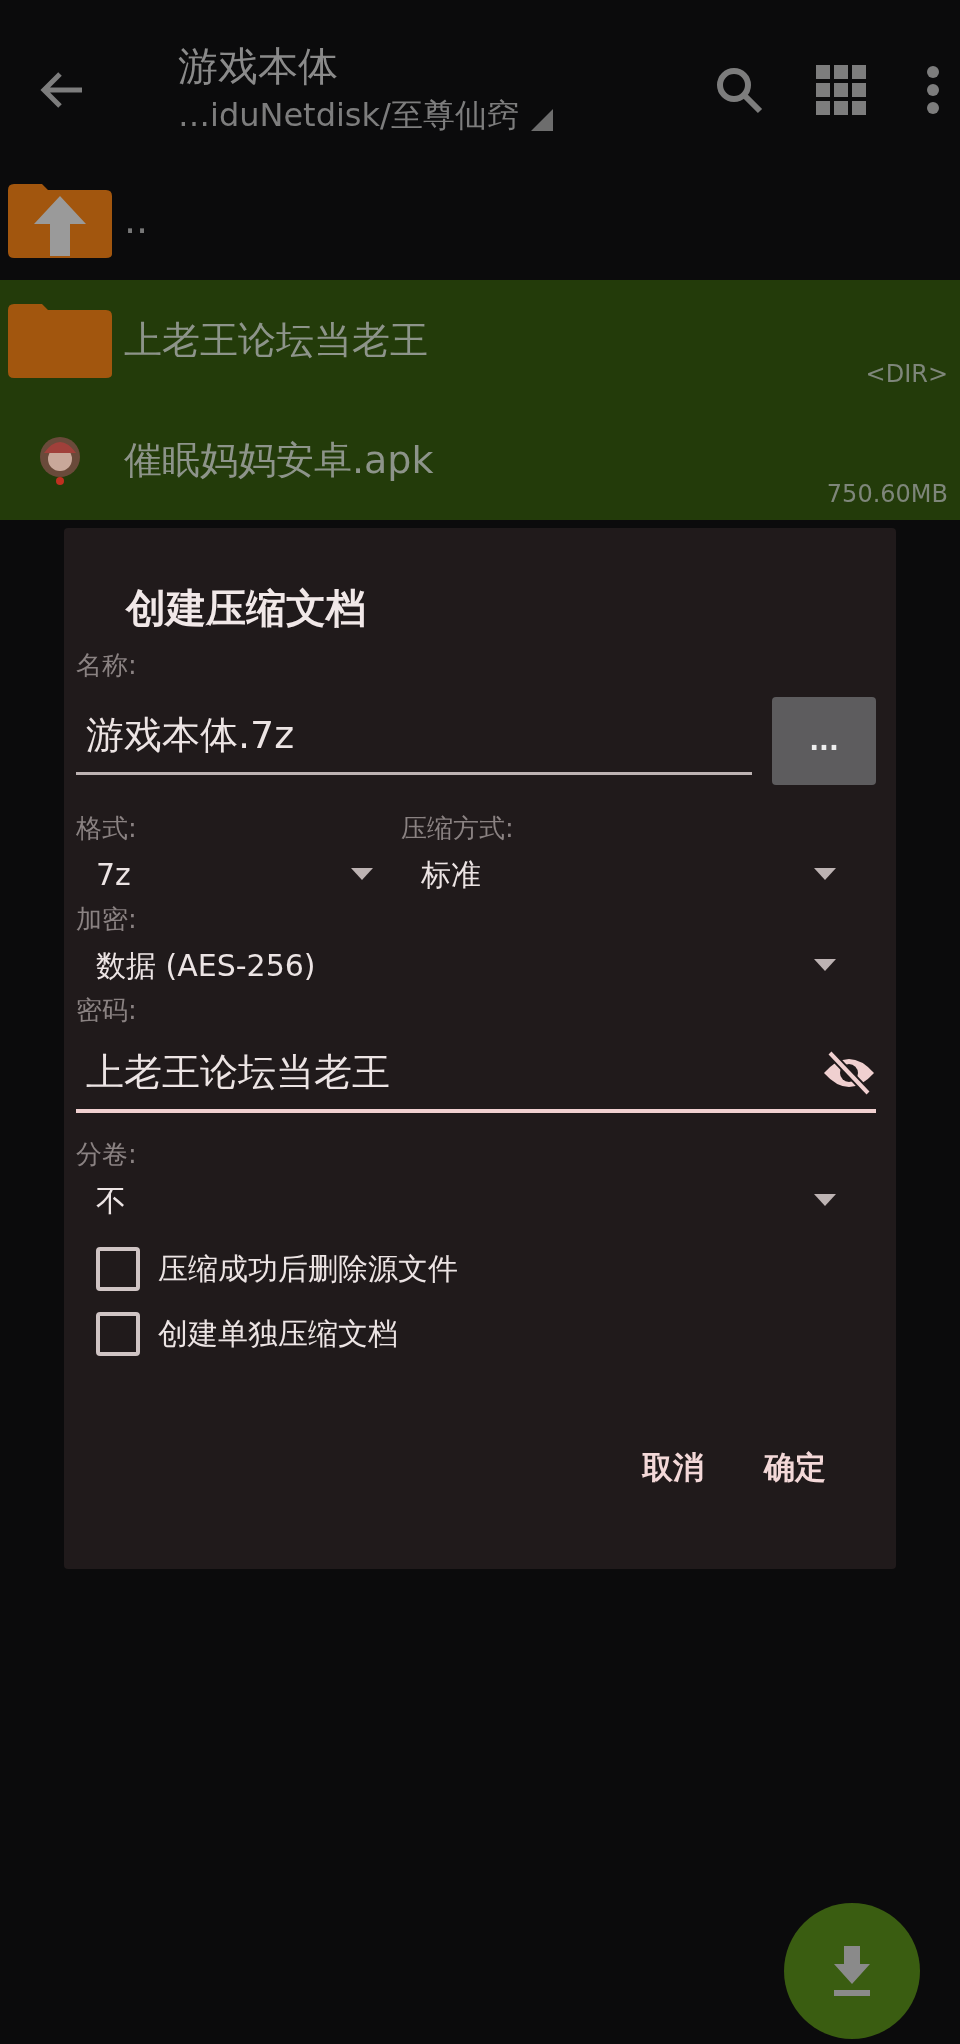  What do you see at coordinates (414, 741) in the screenshot?
I see `name-input-field: 游戏本体.7z` at bounding box center [414, 741].